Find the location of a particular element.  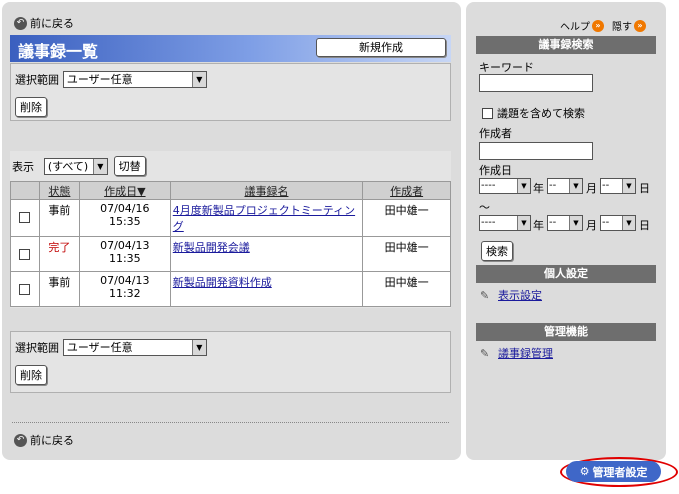

hide-label: 隠す is located at coordinates (622, 27).